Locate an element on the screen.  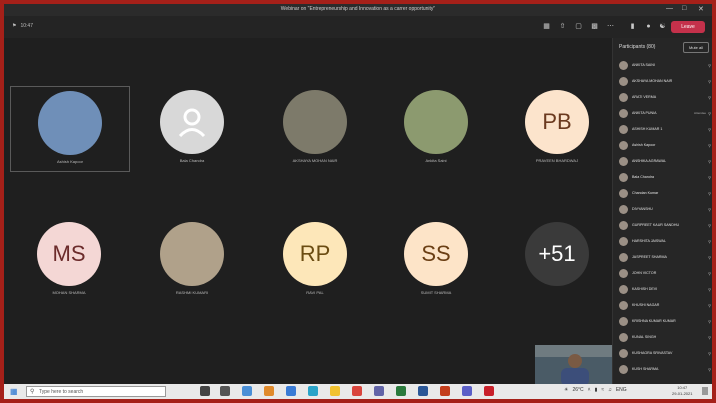
participant-list-item: Chandan Kumar ⚲ is located at coordinates (665, 193).